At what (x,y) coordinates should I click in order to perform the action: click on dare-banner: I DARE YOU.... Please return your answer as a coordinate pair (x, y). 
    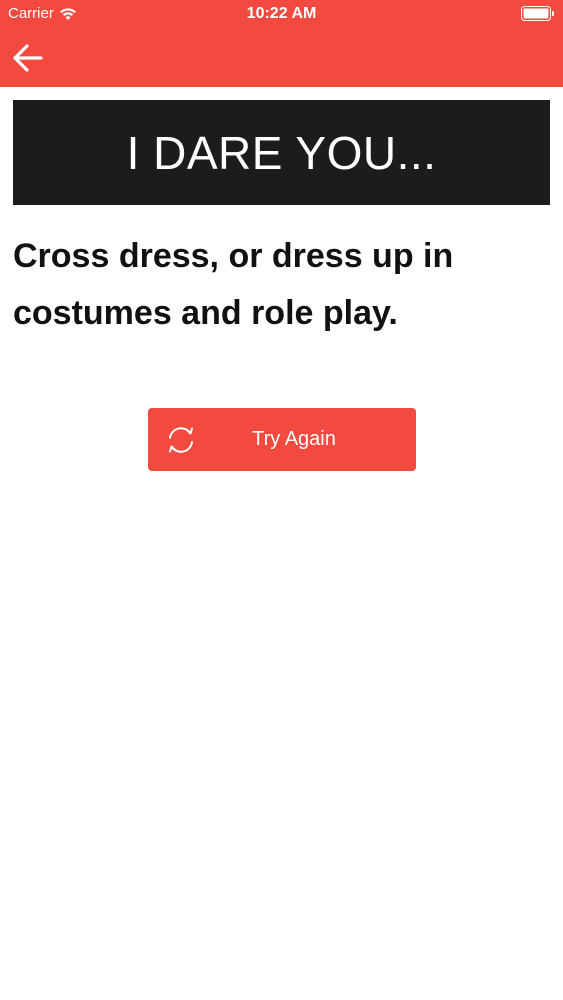
    Looking at the image, I should click on (281, 152).